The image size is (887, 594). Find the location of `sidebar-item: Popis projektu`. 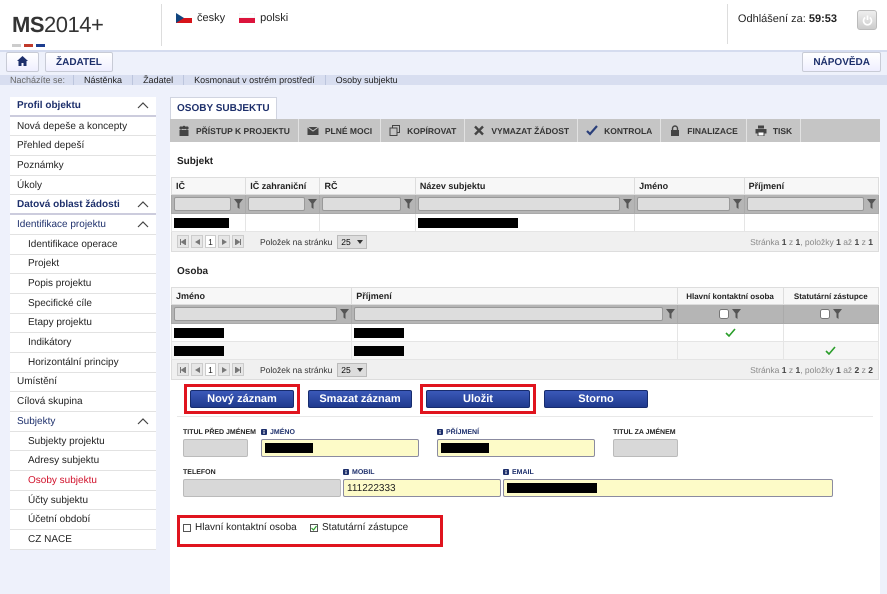

sidebar-item: Popis projektu is located at coordinates (83, 284).